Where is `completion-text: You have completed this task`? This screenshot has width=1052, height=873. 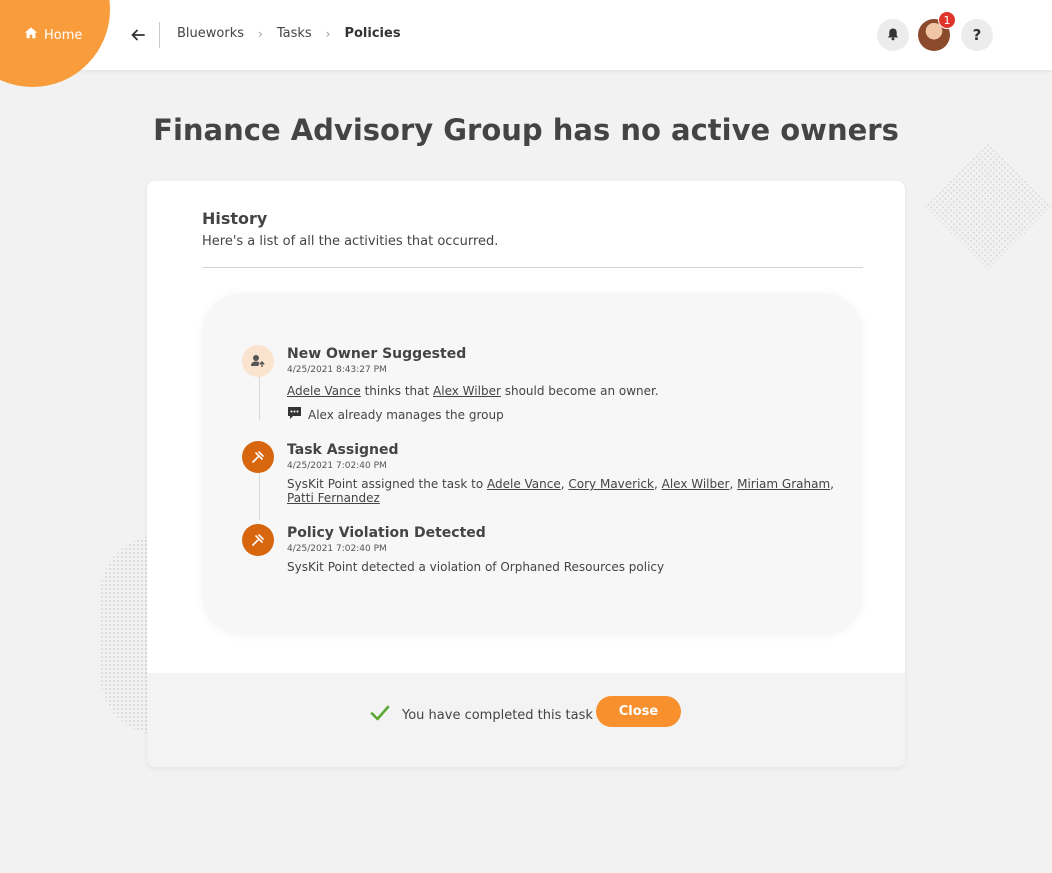 completion-text: You have completed this task is located at coordinates (497, 715).